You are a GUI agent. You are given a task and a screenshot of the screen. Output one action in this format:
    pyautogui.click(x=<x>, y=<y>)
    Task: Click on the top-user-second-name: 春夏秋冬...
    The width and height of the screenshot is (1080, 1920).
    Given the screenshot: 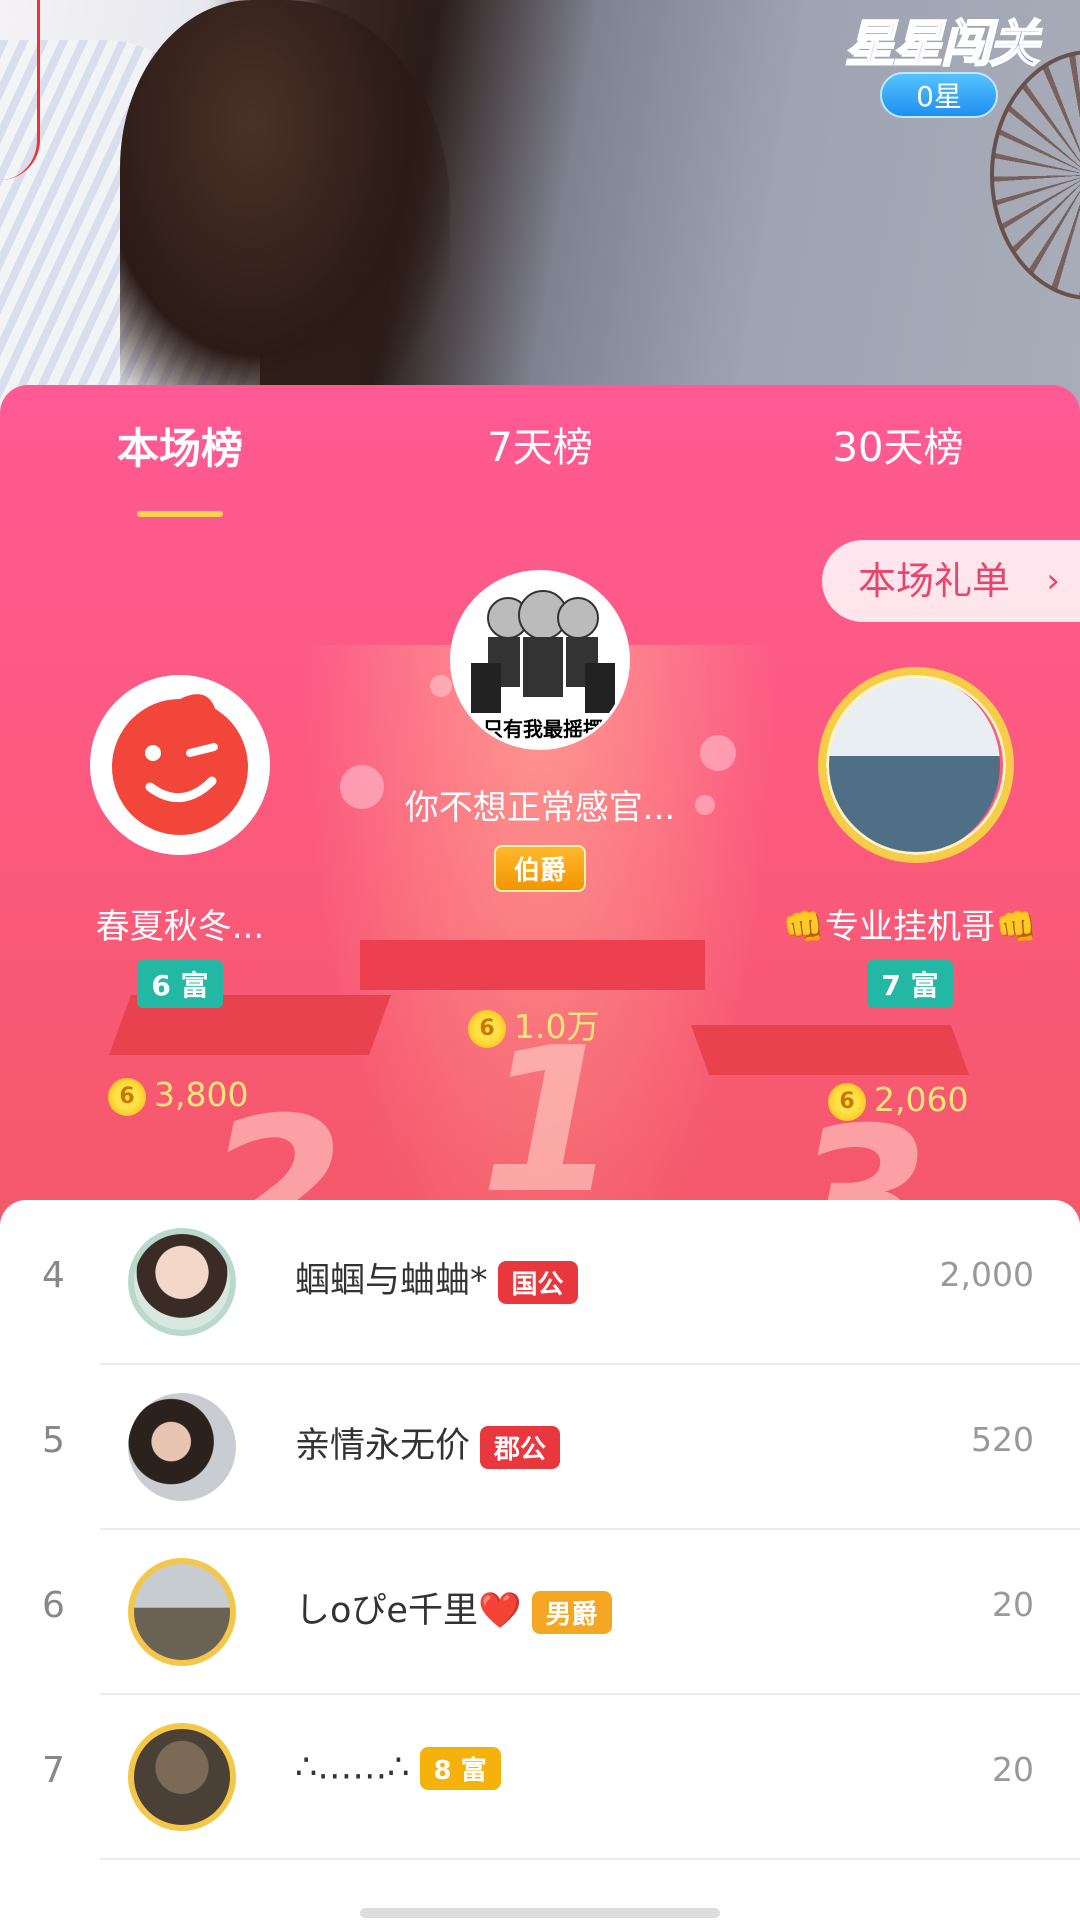 What is the action you would take?
    pyautogui.click(x=180, y=927)
    